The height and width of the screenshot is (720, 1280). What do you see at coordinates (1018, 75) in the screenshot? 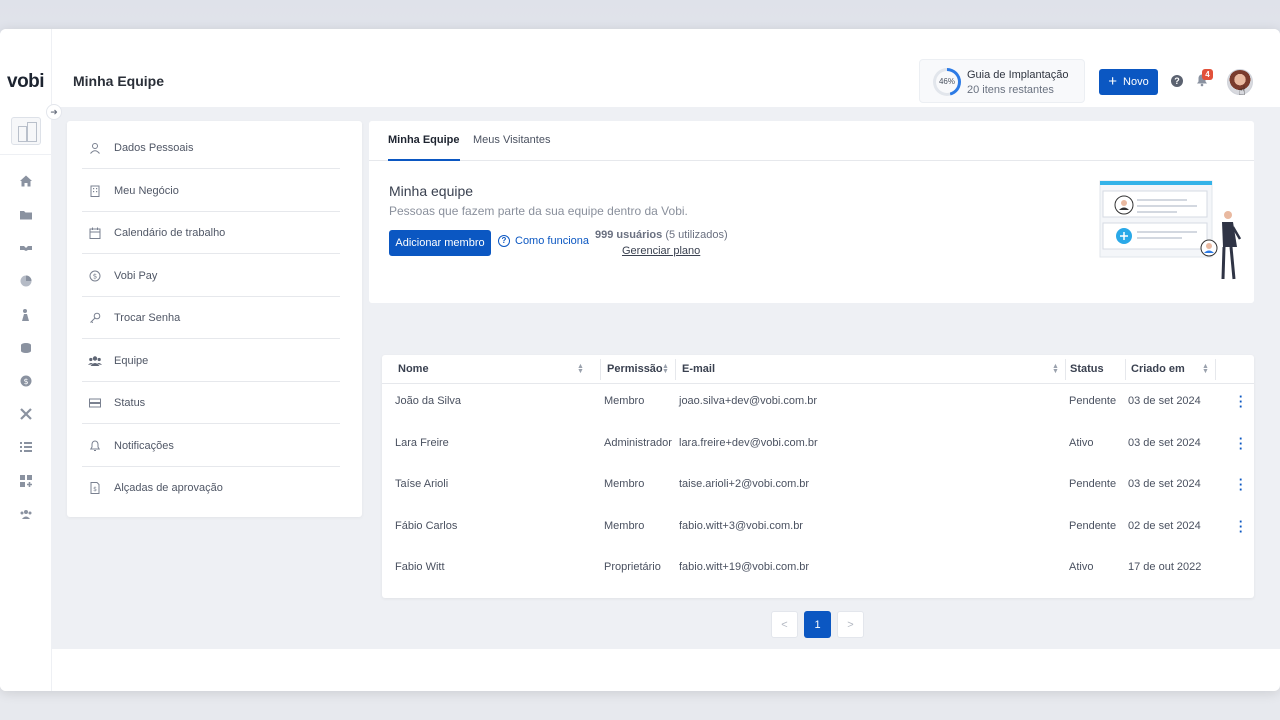
I see `guide-title: Guia de Implantação` at bounding box center [1018, 75].